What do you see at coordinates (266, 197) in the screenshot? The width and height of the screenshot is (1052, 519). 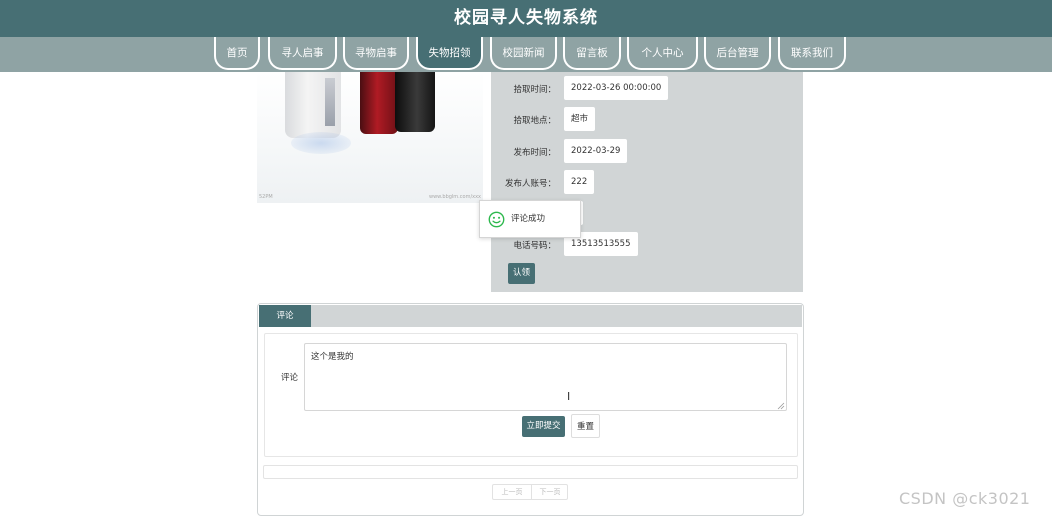 I see `photo-watermark-left: 52PM` at bounding box center [266, 197].